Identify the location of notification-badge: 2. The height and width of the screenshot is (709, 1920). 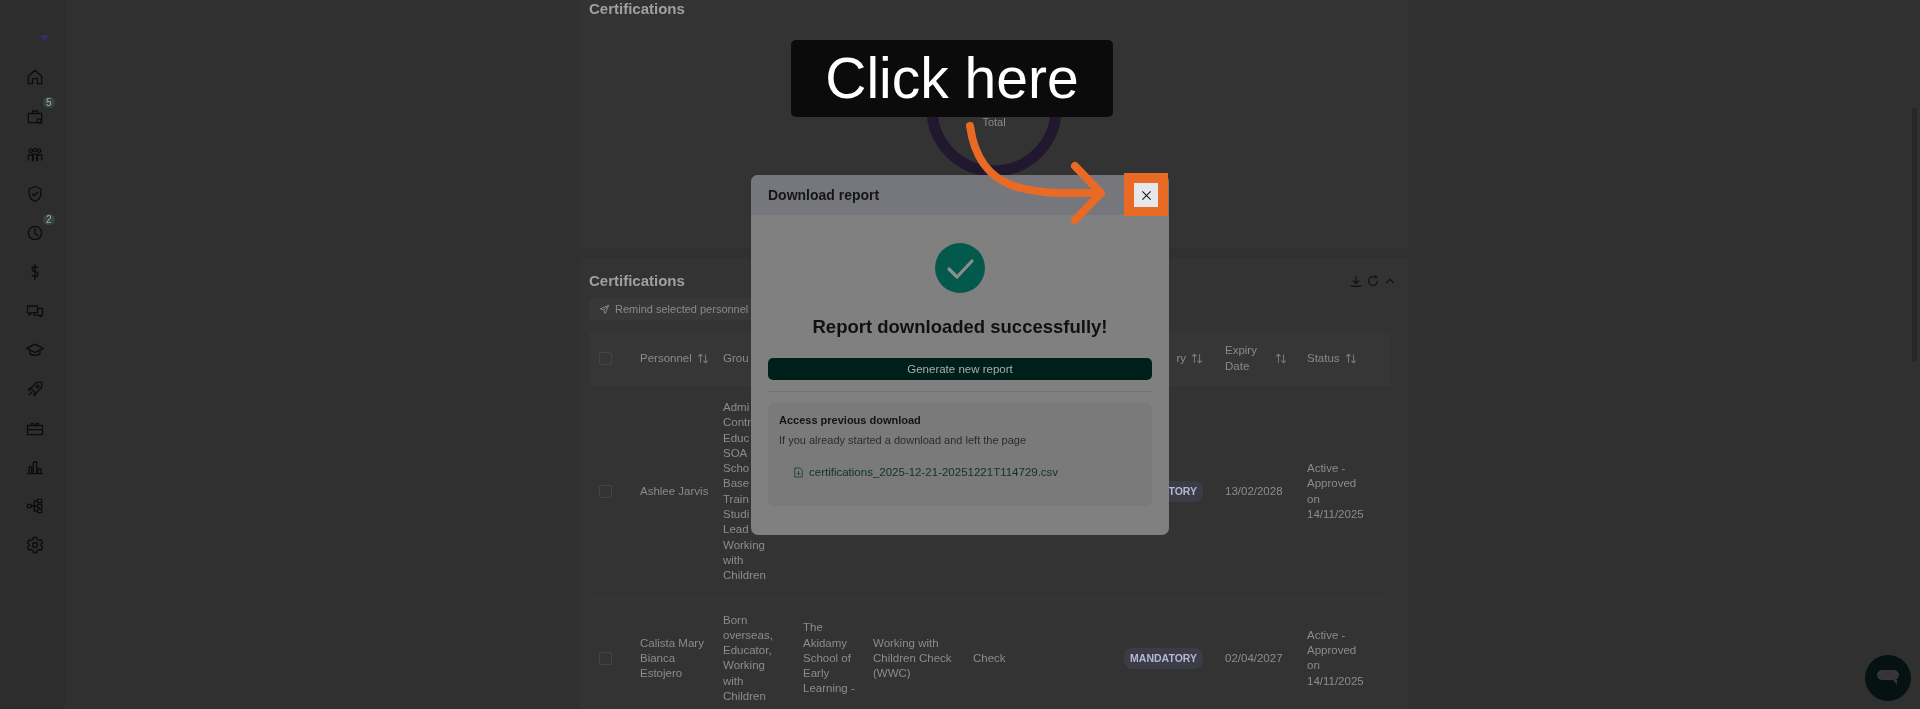
(48, 219).